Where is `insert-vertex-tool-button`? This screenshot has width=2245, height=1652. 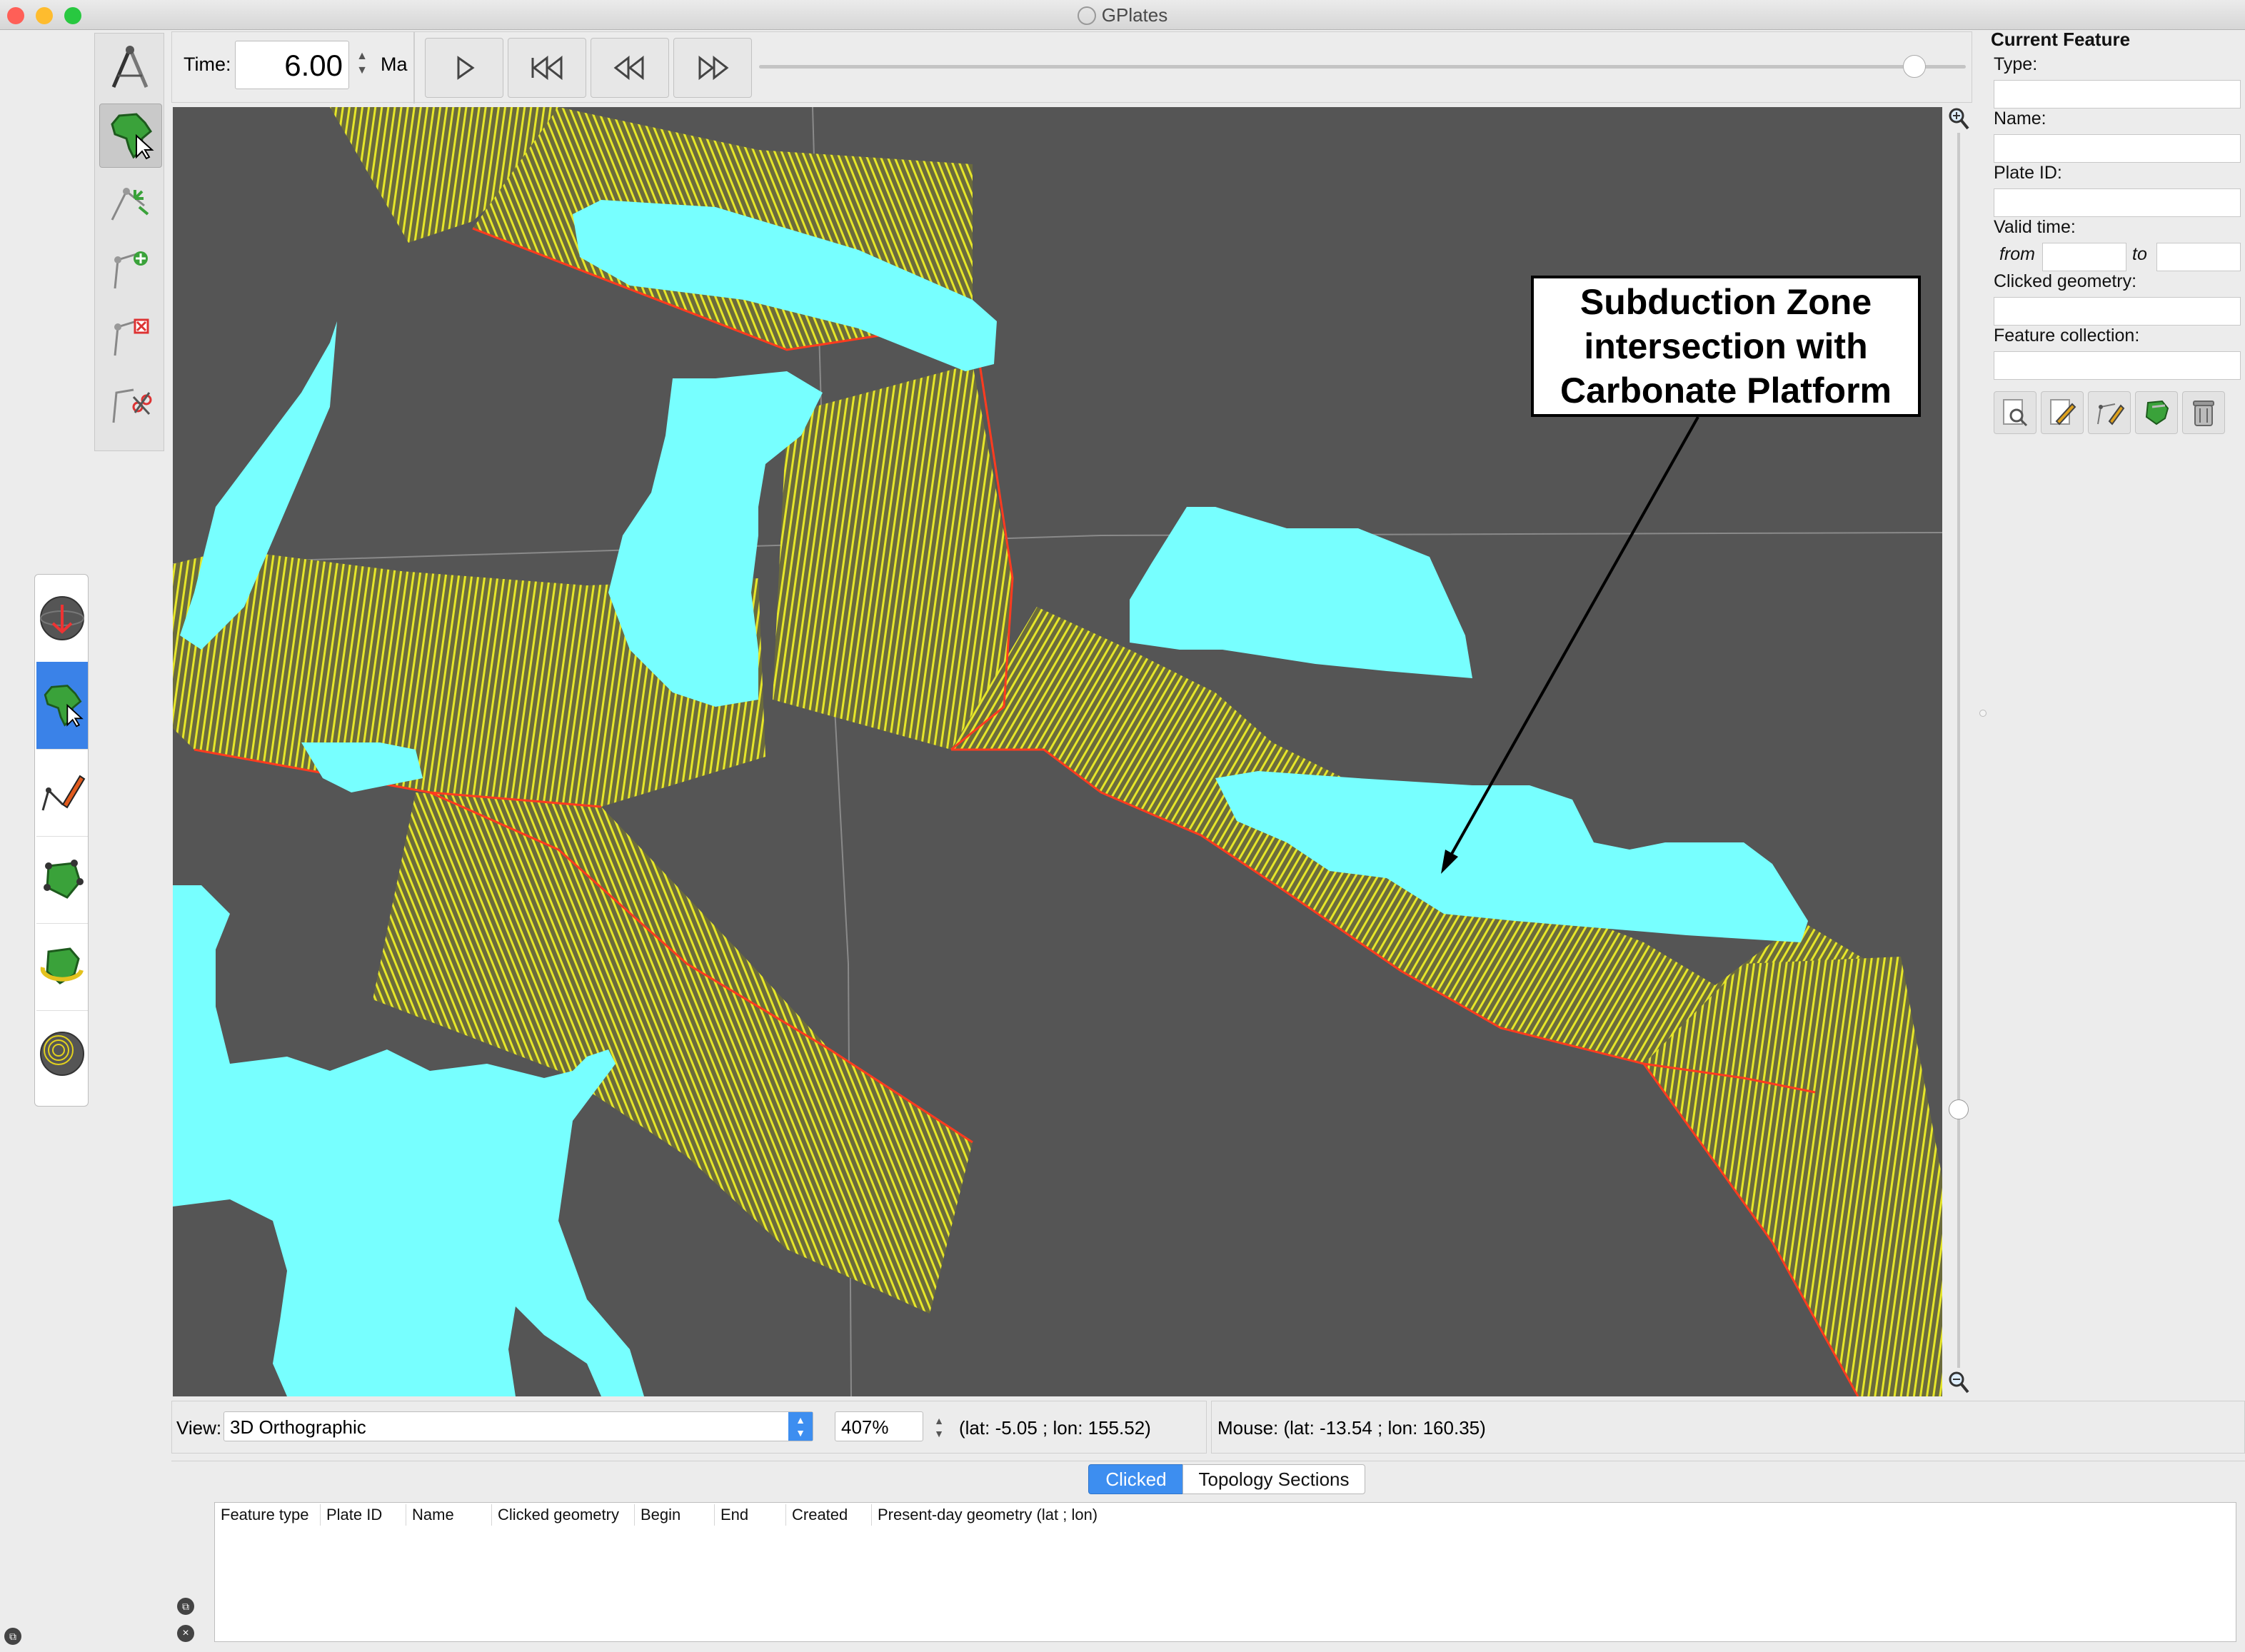 insert-vertex-tool-button is located at coordinates (130, 269).